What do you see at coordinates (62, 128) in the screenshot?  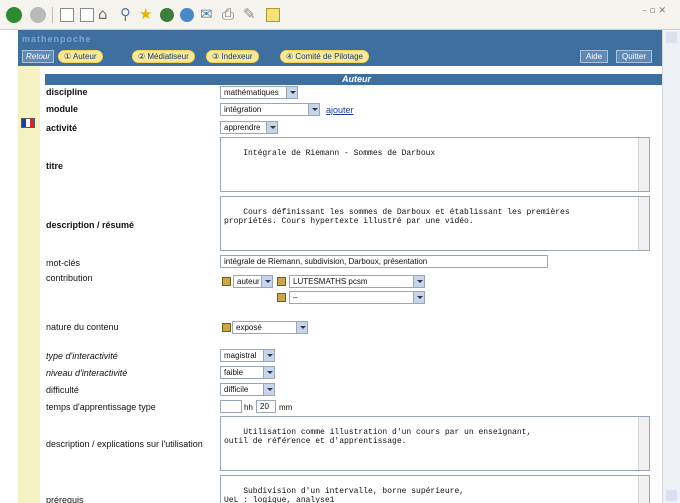 I see `activite-label: activité` at bounding box center [62, 128].